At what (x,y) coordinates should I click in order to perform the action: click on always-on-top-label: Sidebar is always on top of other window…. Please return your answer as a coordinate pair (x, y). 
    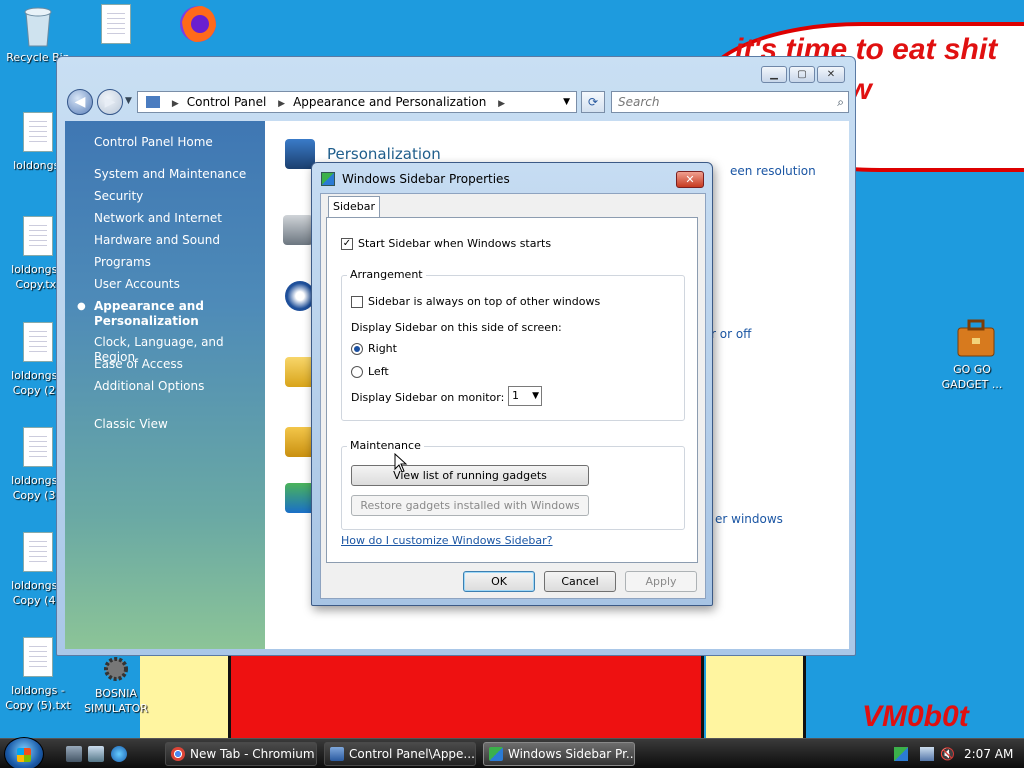
    Looking at the image, I should click on (484, 301).